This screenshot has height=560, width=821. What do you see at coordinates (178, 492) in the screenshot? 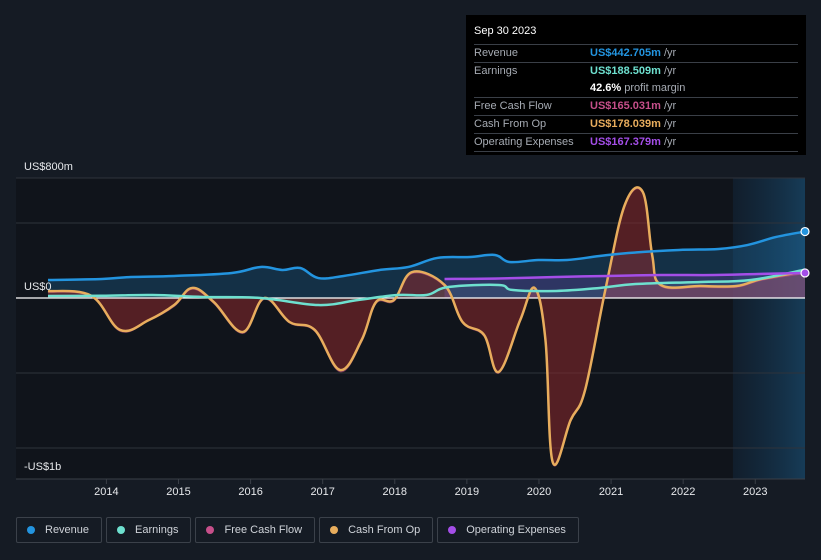
I see `x-tick-label: 2015` at bounding box center [178, 492].